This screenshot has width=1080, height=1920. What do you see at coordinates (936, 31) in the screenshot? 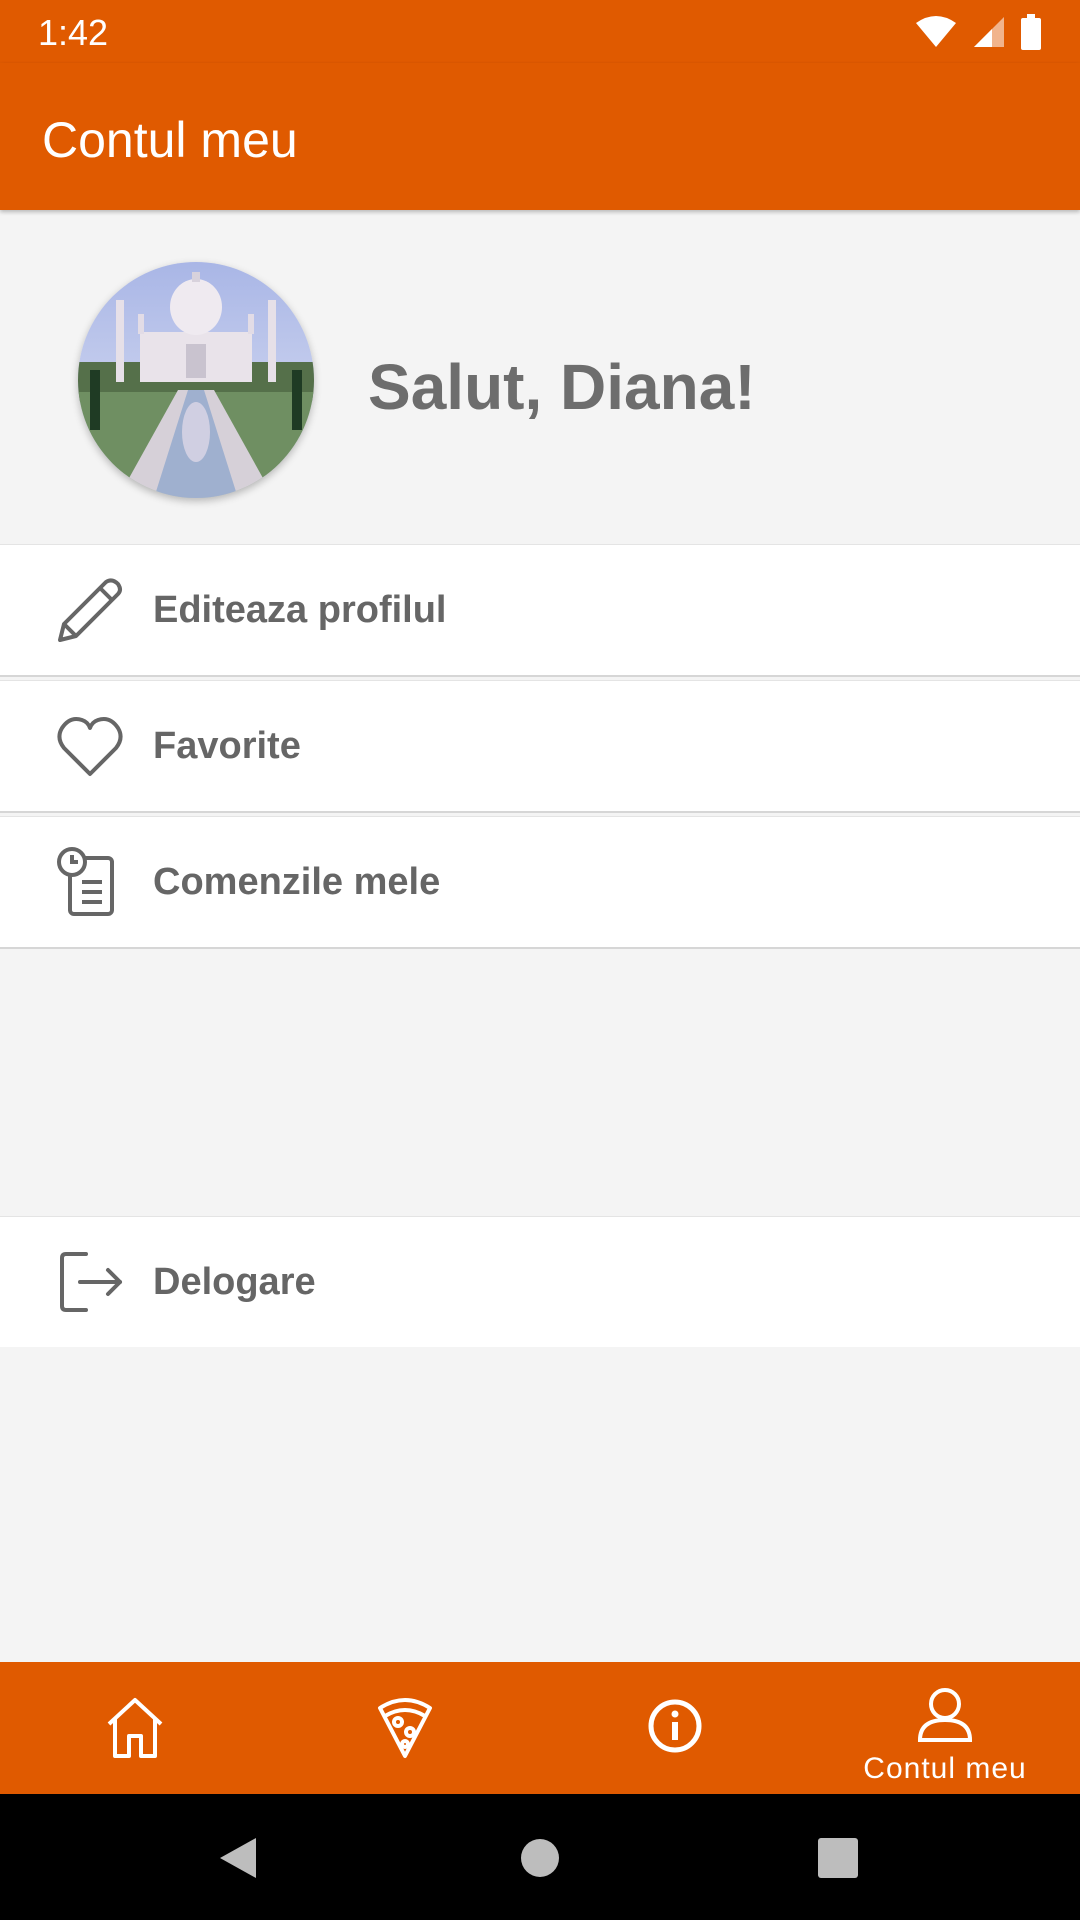
I see `wifi-icon` at bounding box center [936, 31].